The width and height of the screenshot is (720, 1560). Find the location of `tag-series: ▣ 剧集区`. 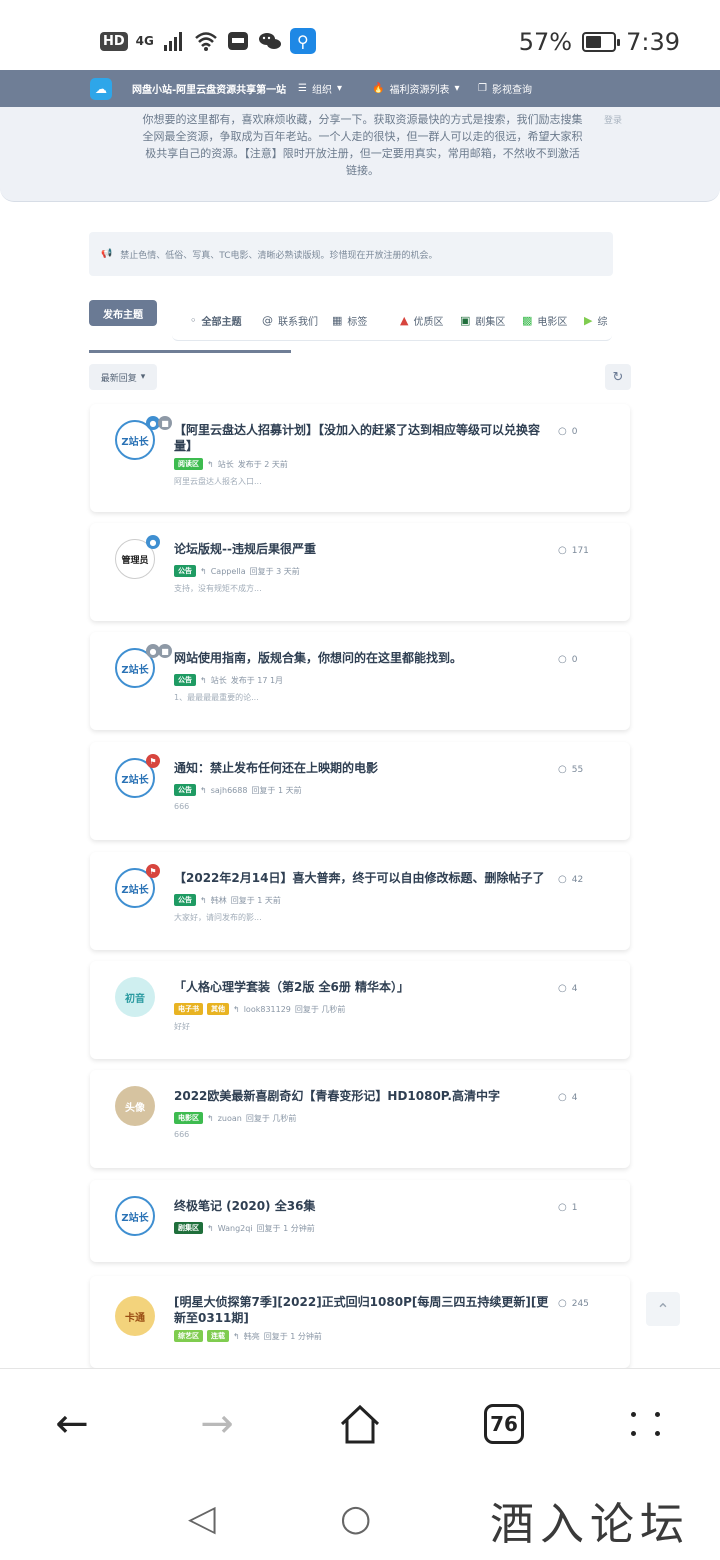

tag-series: ▣ 剧集区 is located at coordinates (482, 320).